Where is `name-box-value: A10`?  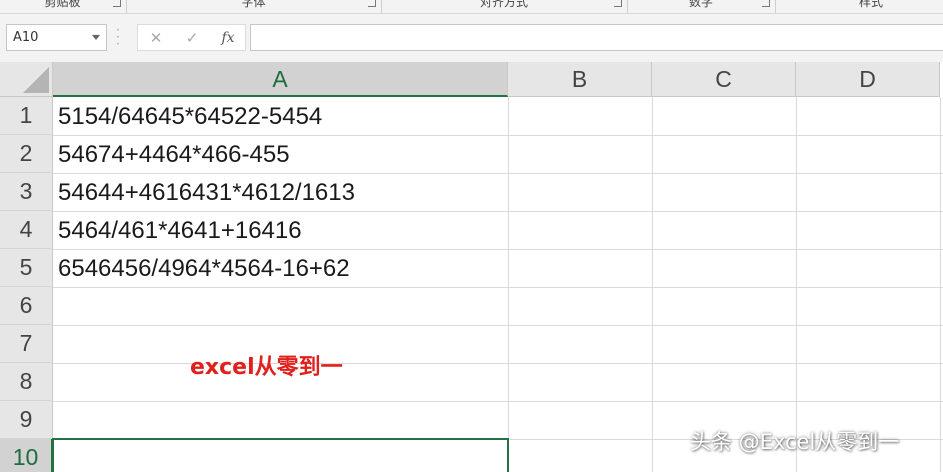 name-box-value: A10 is located at coordinates (26, 37).